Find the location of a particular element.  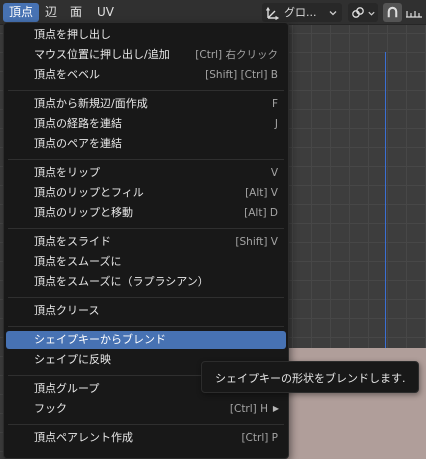

link-icon is located at coordinates (358, 12).